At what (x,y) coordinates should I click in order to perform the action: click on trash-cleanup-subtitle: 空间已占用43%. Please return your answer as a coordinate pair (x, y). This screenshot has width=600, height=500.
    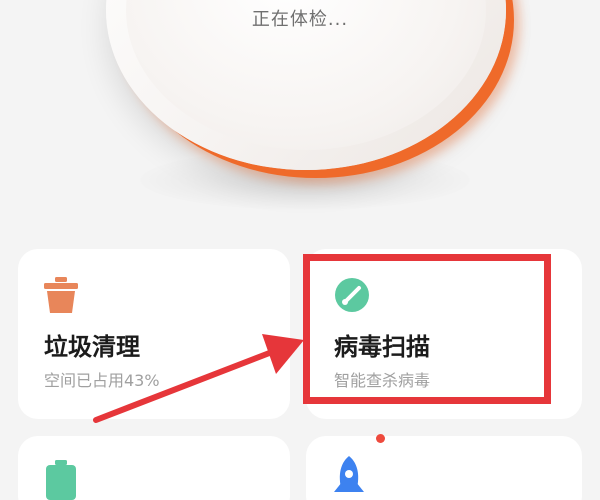
    Looking at the image, I should click on (102, 380).